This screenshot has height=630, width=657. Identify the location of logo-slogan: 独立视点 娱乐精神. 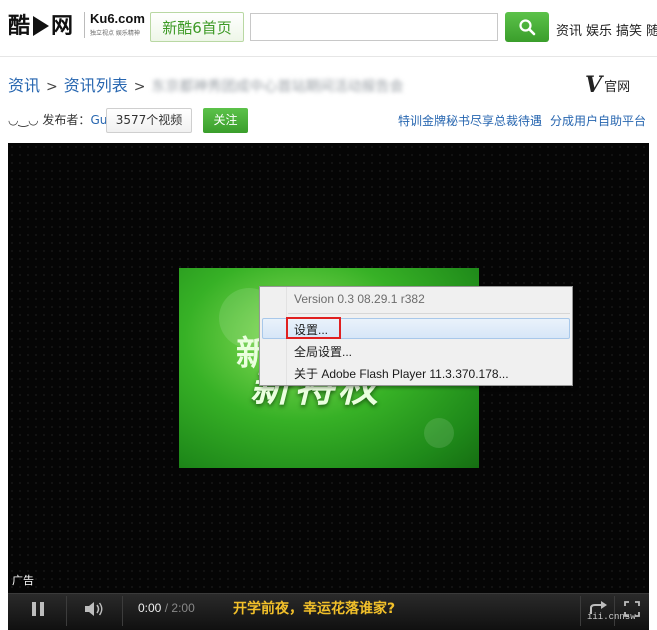
(115, 33).